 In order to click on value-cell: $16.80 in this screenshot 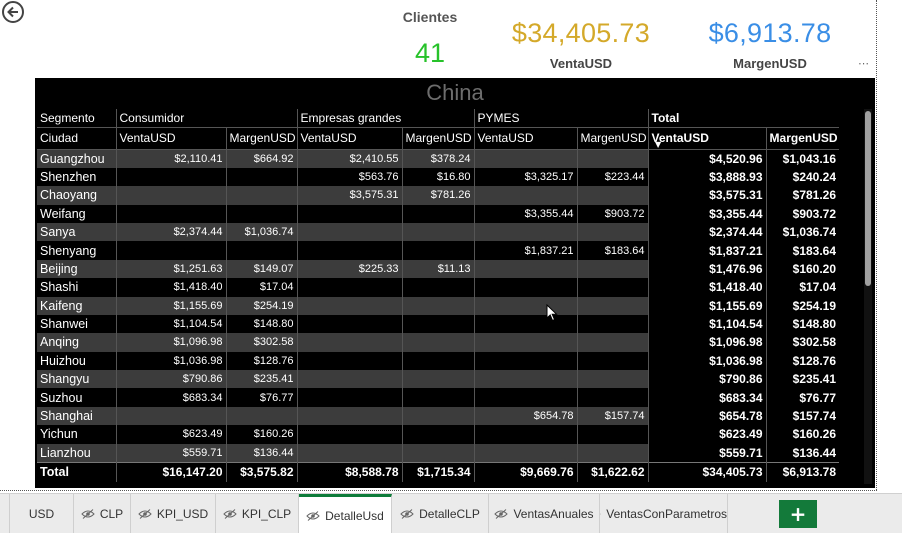, I will do `click(438, 177)`.